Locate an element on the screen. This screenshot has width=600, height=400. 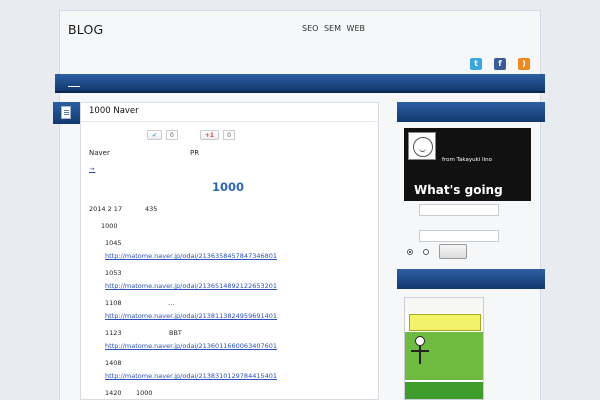
share-buttons: ✔ 0 +1 0 is located at coordinates (191, 135).